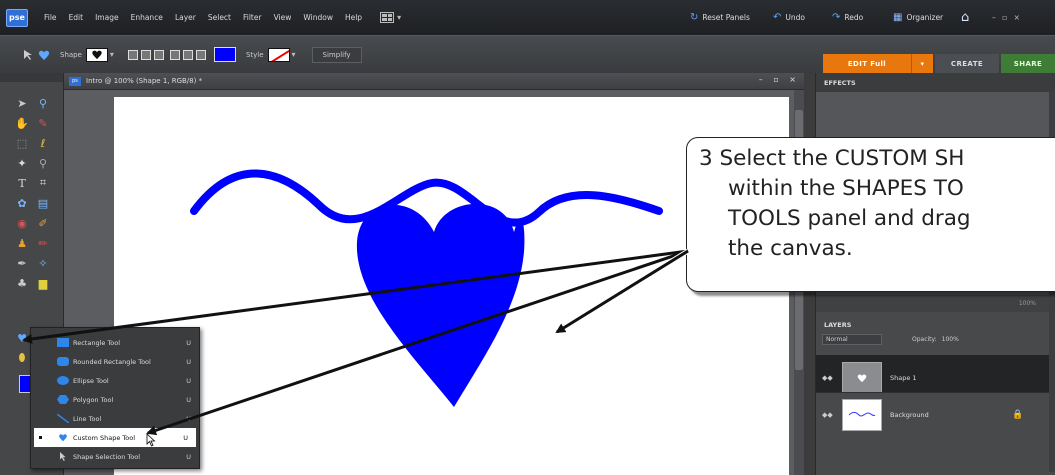  Describe the element at coordinates (22, 163) in the screenshot. I see `magic-wand-tool-icon: ✦` at that location.